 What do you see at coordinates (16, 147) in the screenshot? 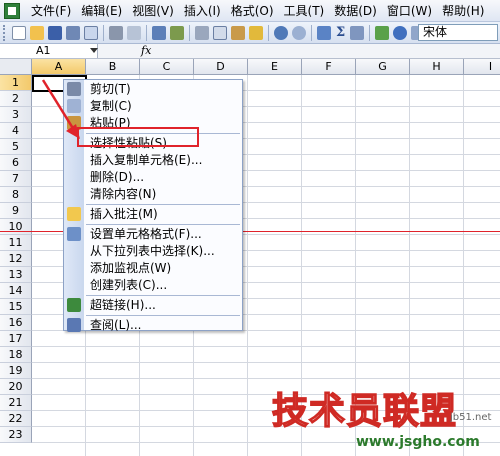
I see `row-header-5: 5` at bounding box center [16, 147].